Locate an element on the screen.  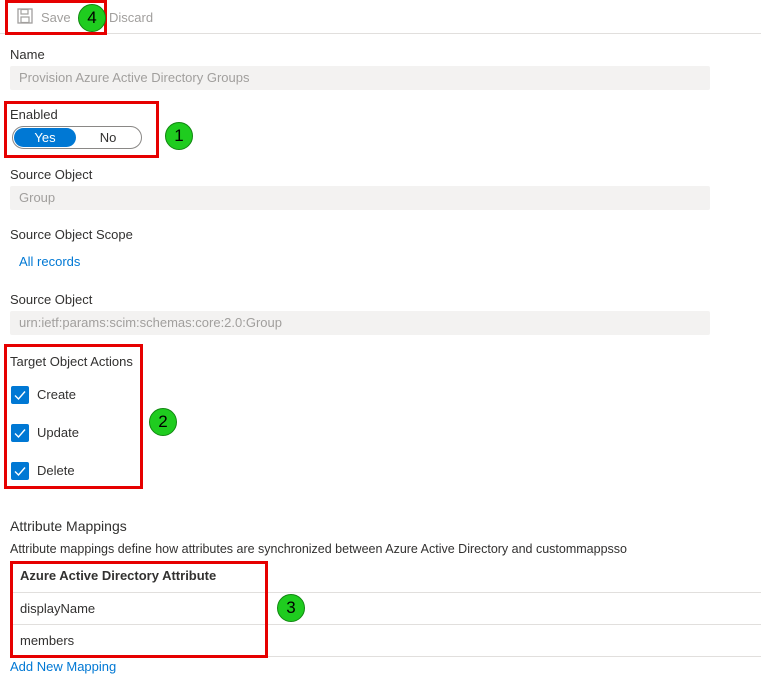
attribute-mappings-title: Attribute Mappings is located at coordinates (68, 526).